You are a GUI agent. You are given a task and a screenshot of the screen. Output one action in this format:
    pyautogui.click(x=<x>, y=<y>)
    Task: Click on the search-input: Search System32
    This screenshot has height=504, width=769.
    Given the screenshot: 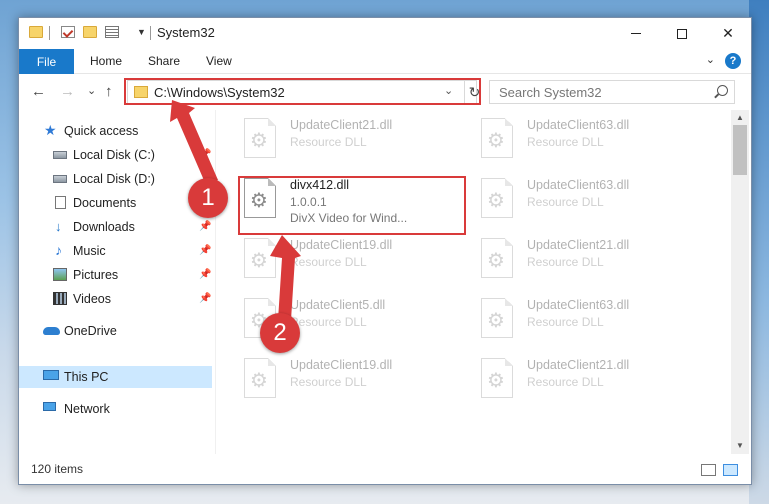 What is the action you would take?
    pyautogui.click(x=550, y=92)
    